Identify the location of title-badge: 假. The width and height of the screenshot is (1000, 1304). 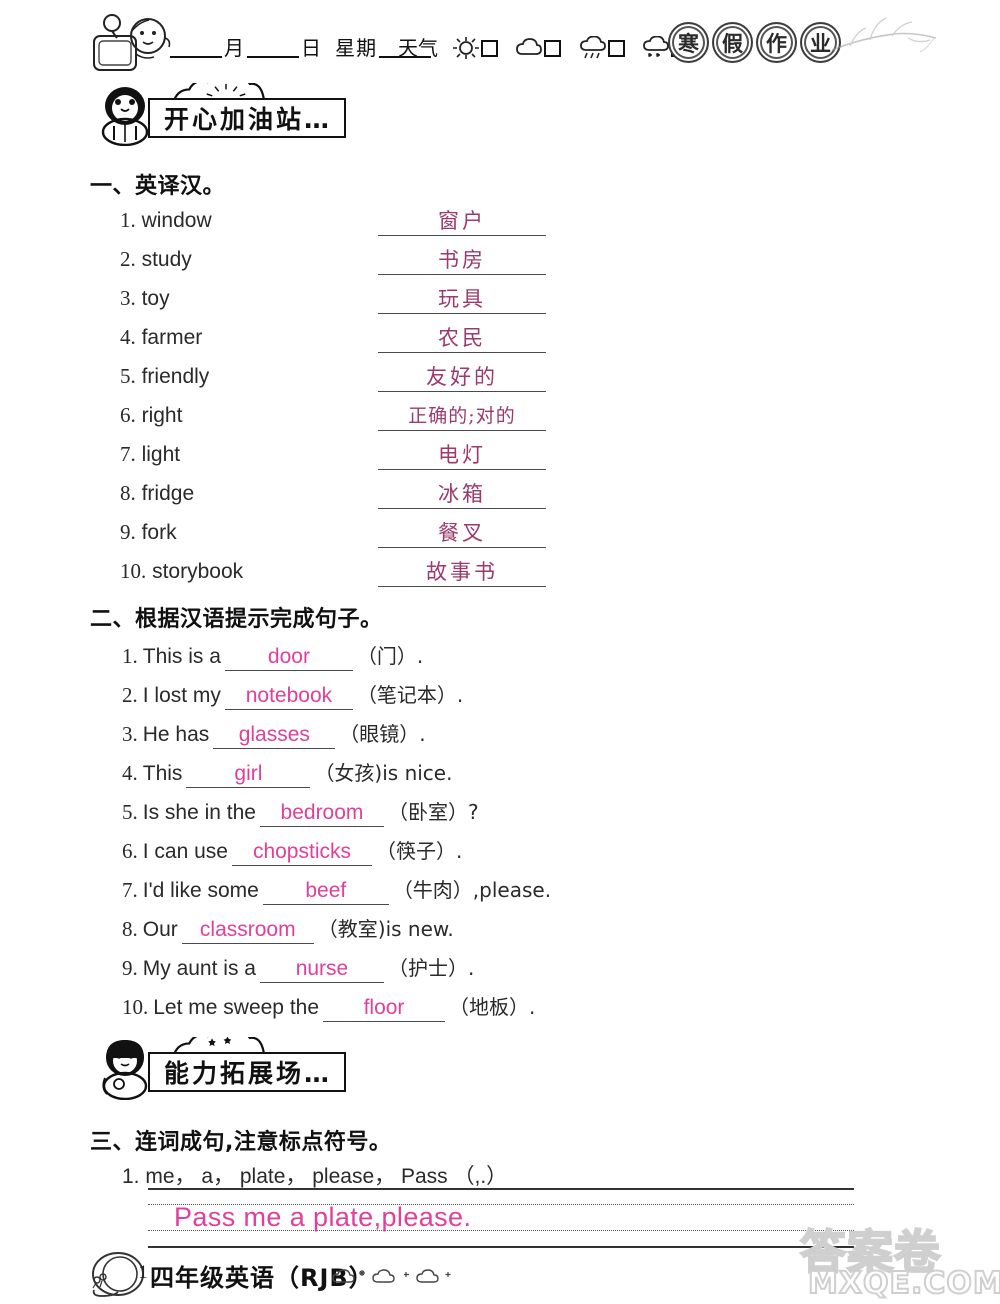
(732, 42).